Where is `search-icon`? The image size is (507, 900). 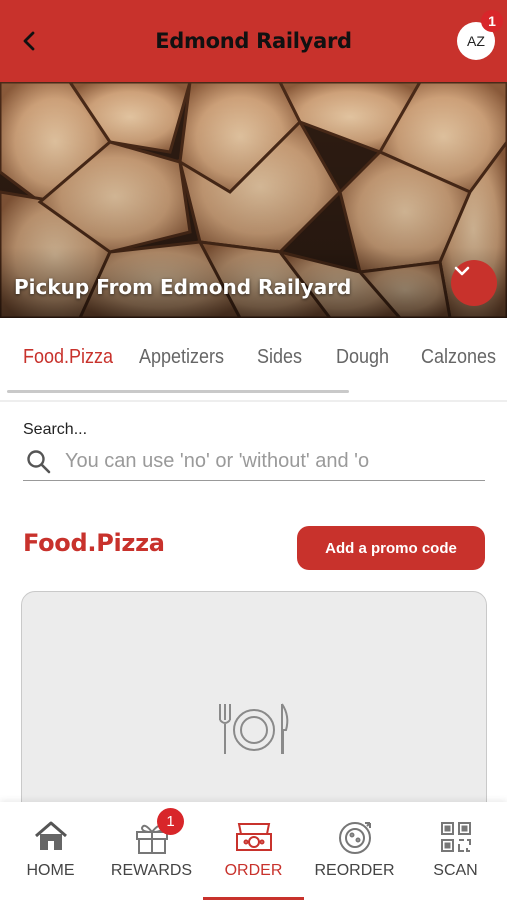
search-icon is located at coordinates (39, 462).